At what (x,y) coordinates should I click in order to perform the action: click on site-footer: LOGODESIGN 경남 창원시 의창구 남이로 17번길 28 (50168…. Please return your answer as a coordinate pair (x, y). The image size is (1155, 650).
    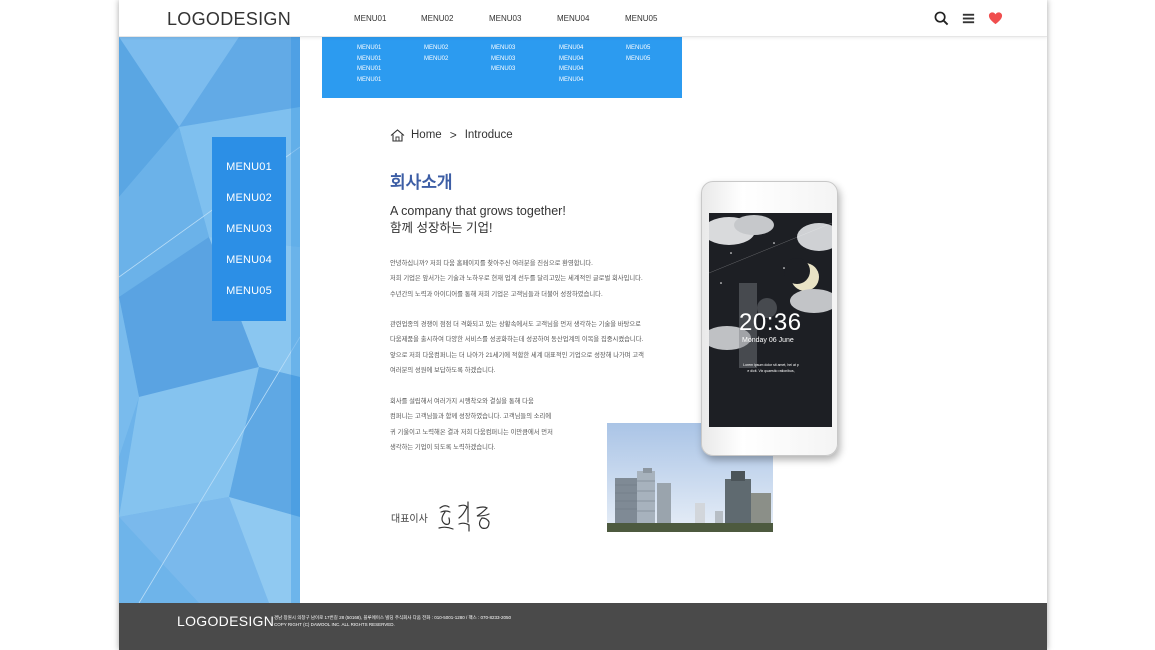
    Looking at the image, I should click on (583, 626).